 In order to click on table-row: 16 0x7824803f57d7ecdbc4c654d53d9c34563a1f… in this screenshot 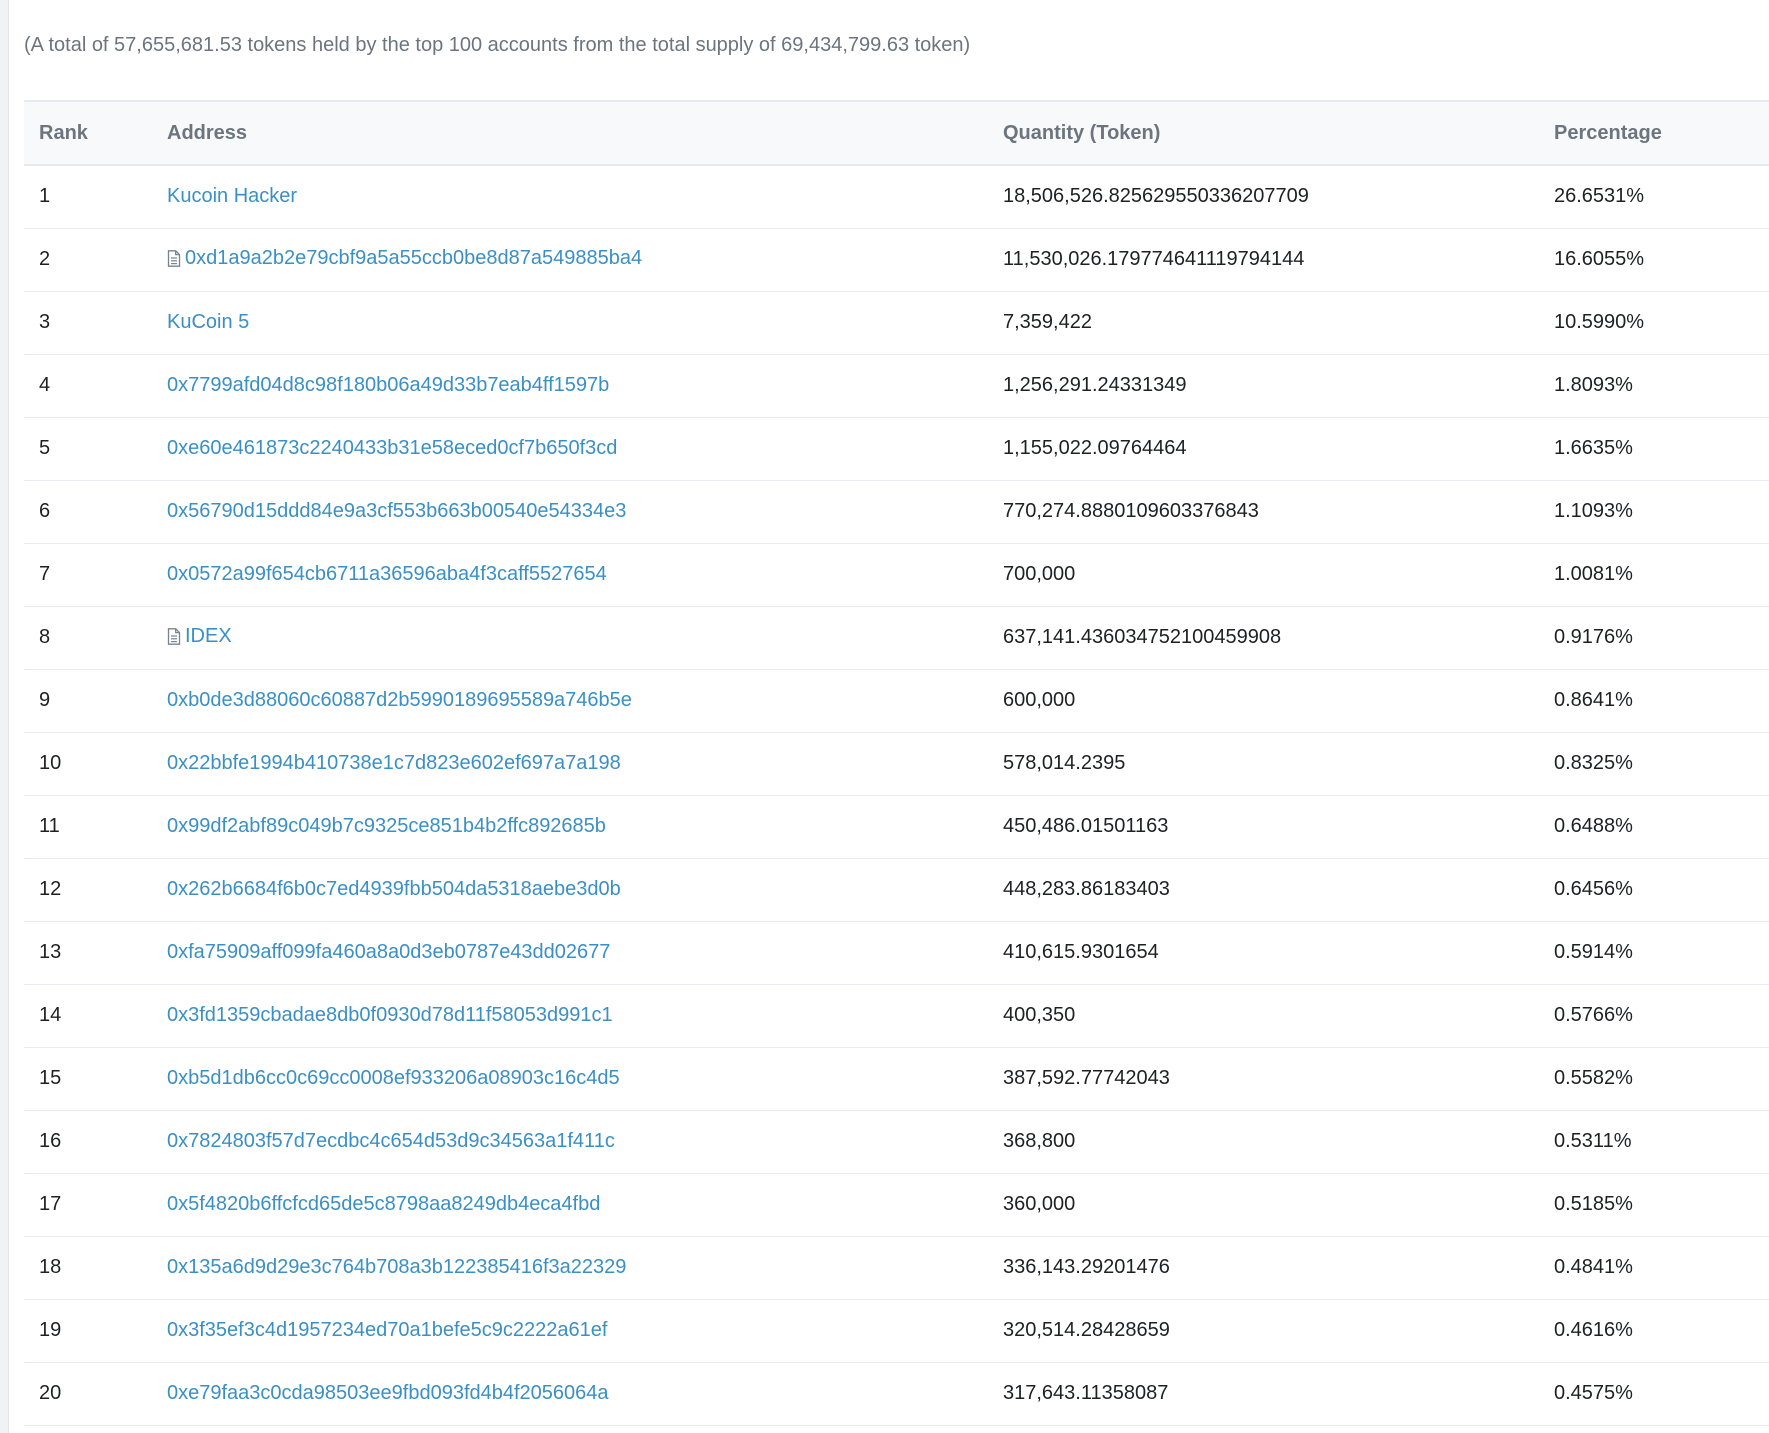, I will do `click(896, 1142)`.